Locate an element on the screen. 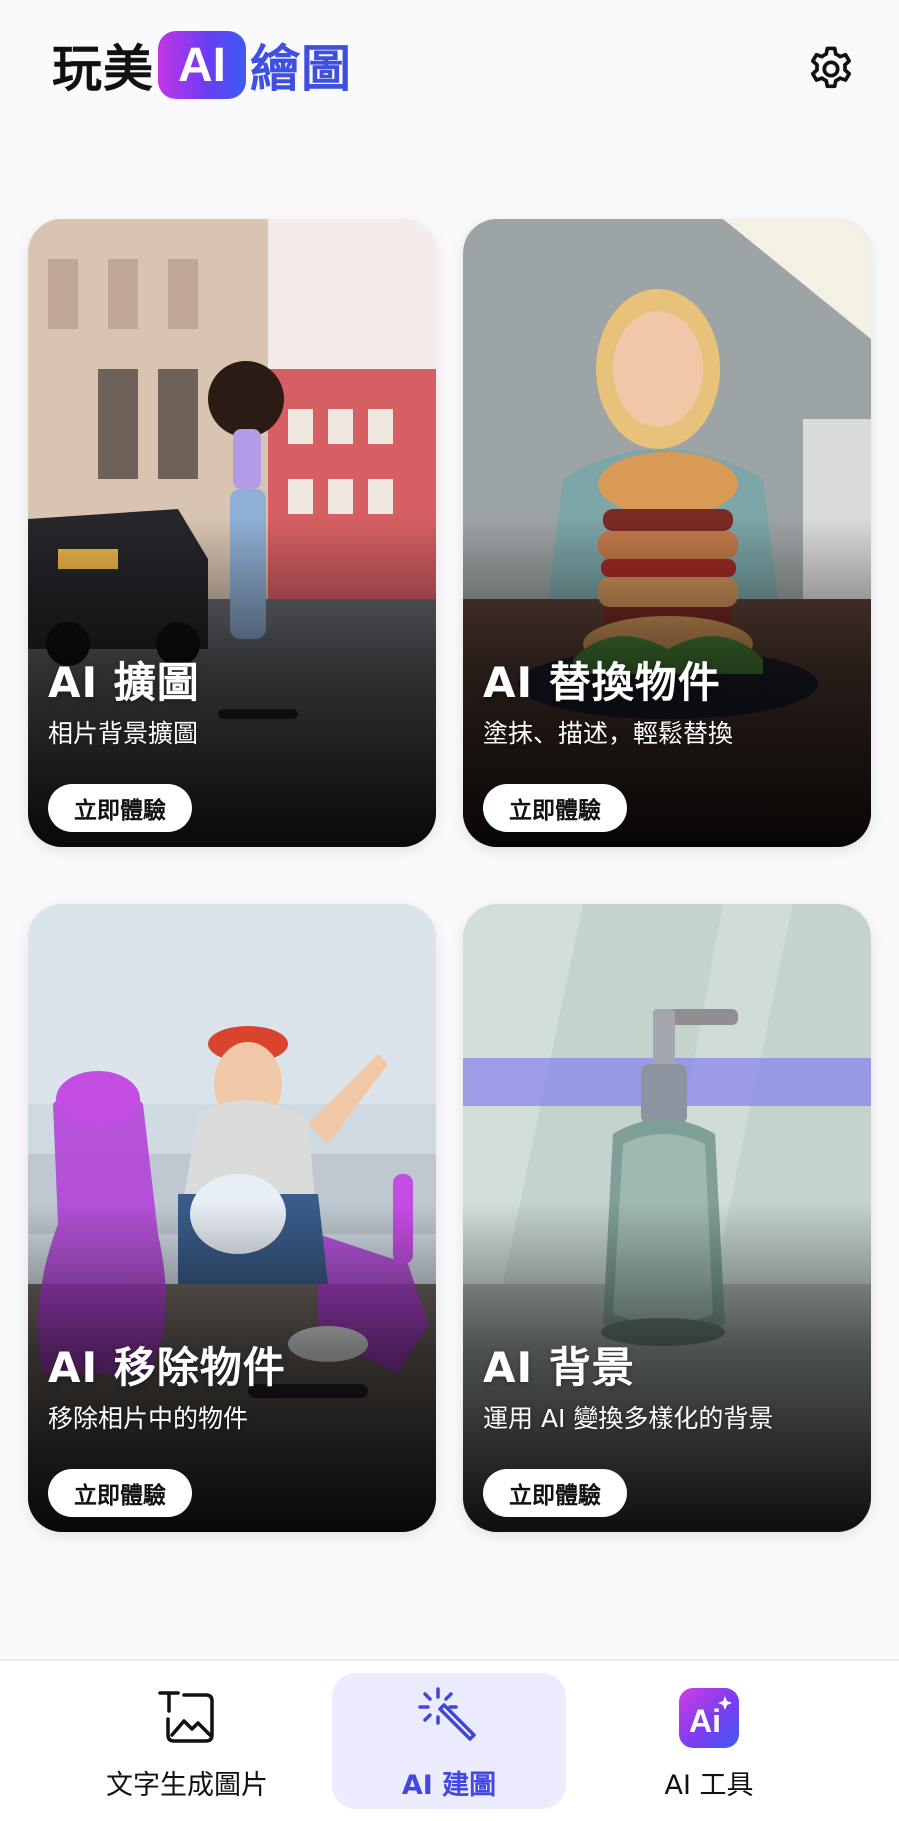 This screenshot has height=1821, width=899. bottom-nav: 文字生成圖片 AI 建圖 Ai AI 工具 is located at coordinates (449, 1740).